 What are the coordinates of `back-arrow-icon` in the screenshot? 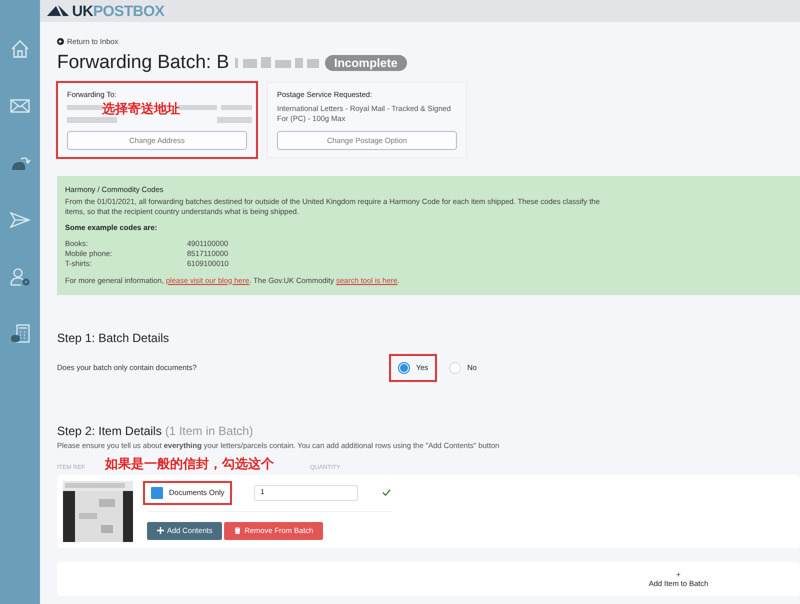 It's located at (60, 41).